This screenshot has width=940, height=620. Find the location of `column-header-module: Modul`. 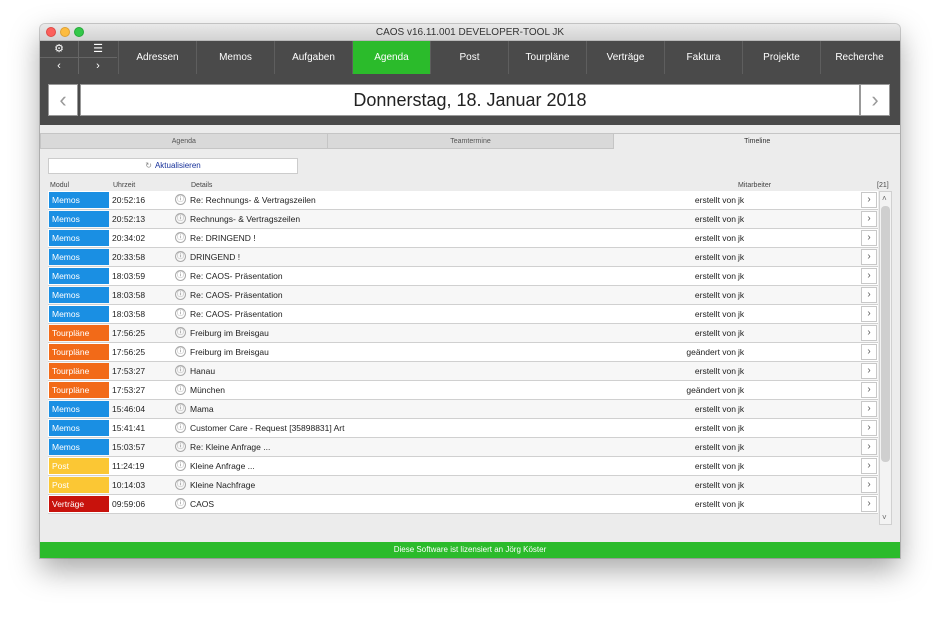

column-header-module: Modul is located at coordinates (60, 185).